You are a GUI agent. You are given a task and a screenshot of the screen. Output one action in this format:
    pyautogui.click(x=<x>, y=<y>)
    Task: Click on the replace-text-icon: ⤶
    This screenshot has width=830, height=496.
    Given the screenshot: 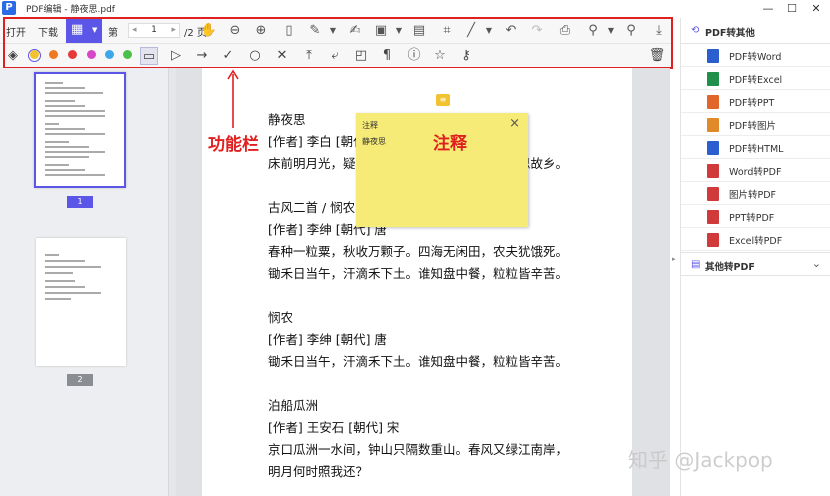 What is the action you would take?
    pyautogui.click(x=335, y=56)
    